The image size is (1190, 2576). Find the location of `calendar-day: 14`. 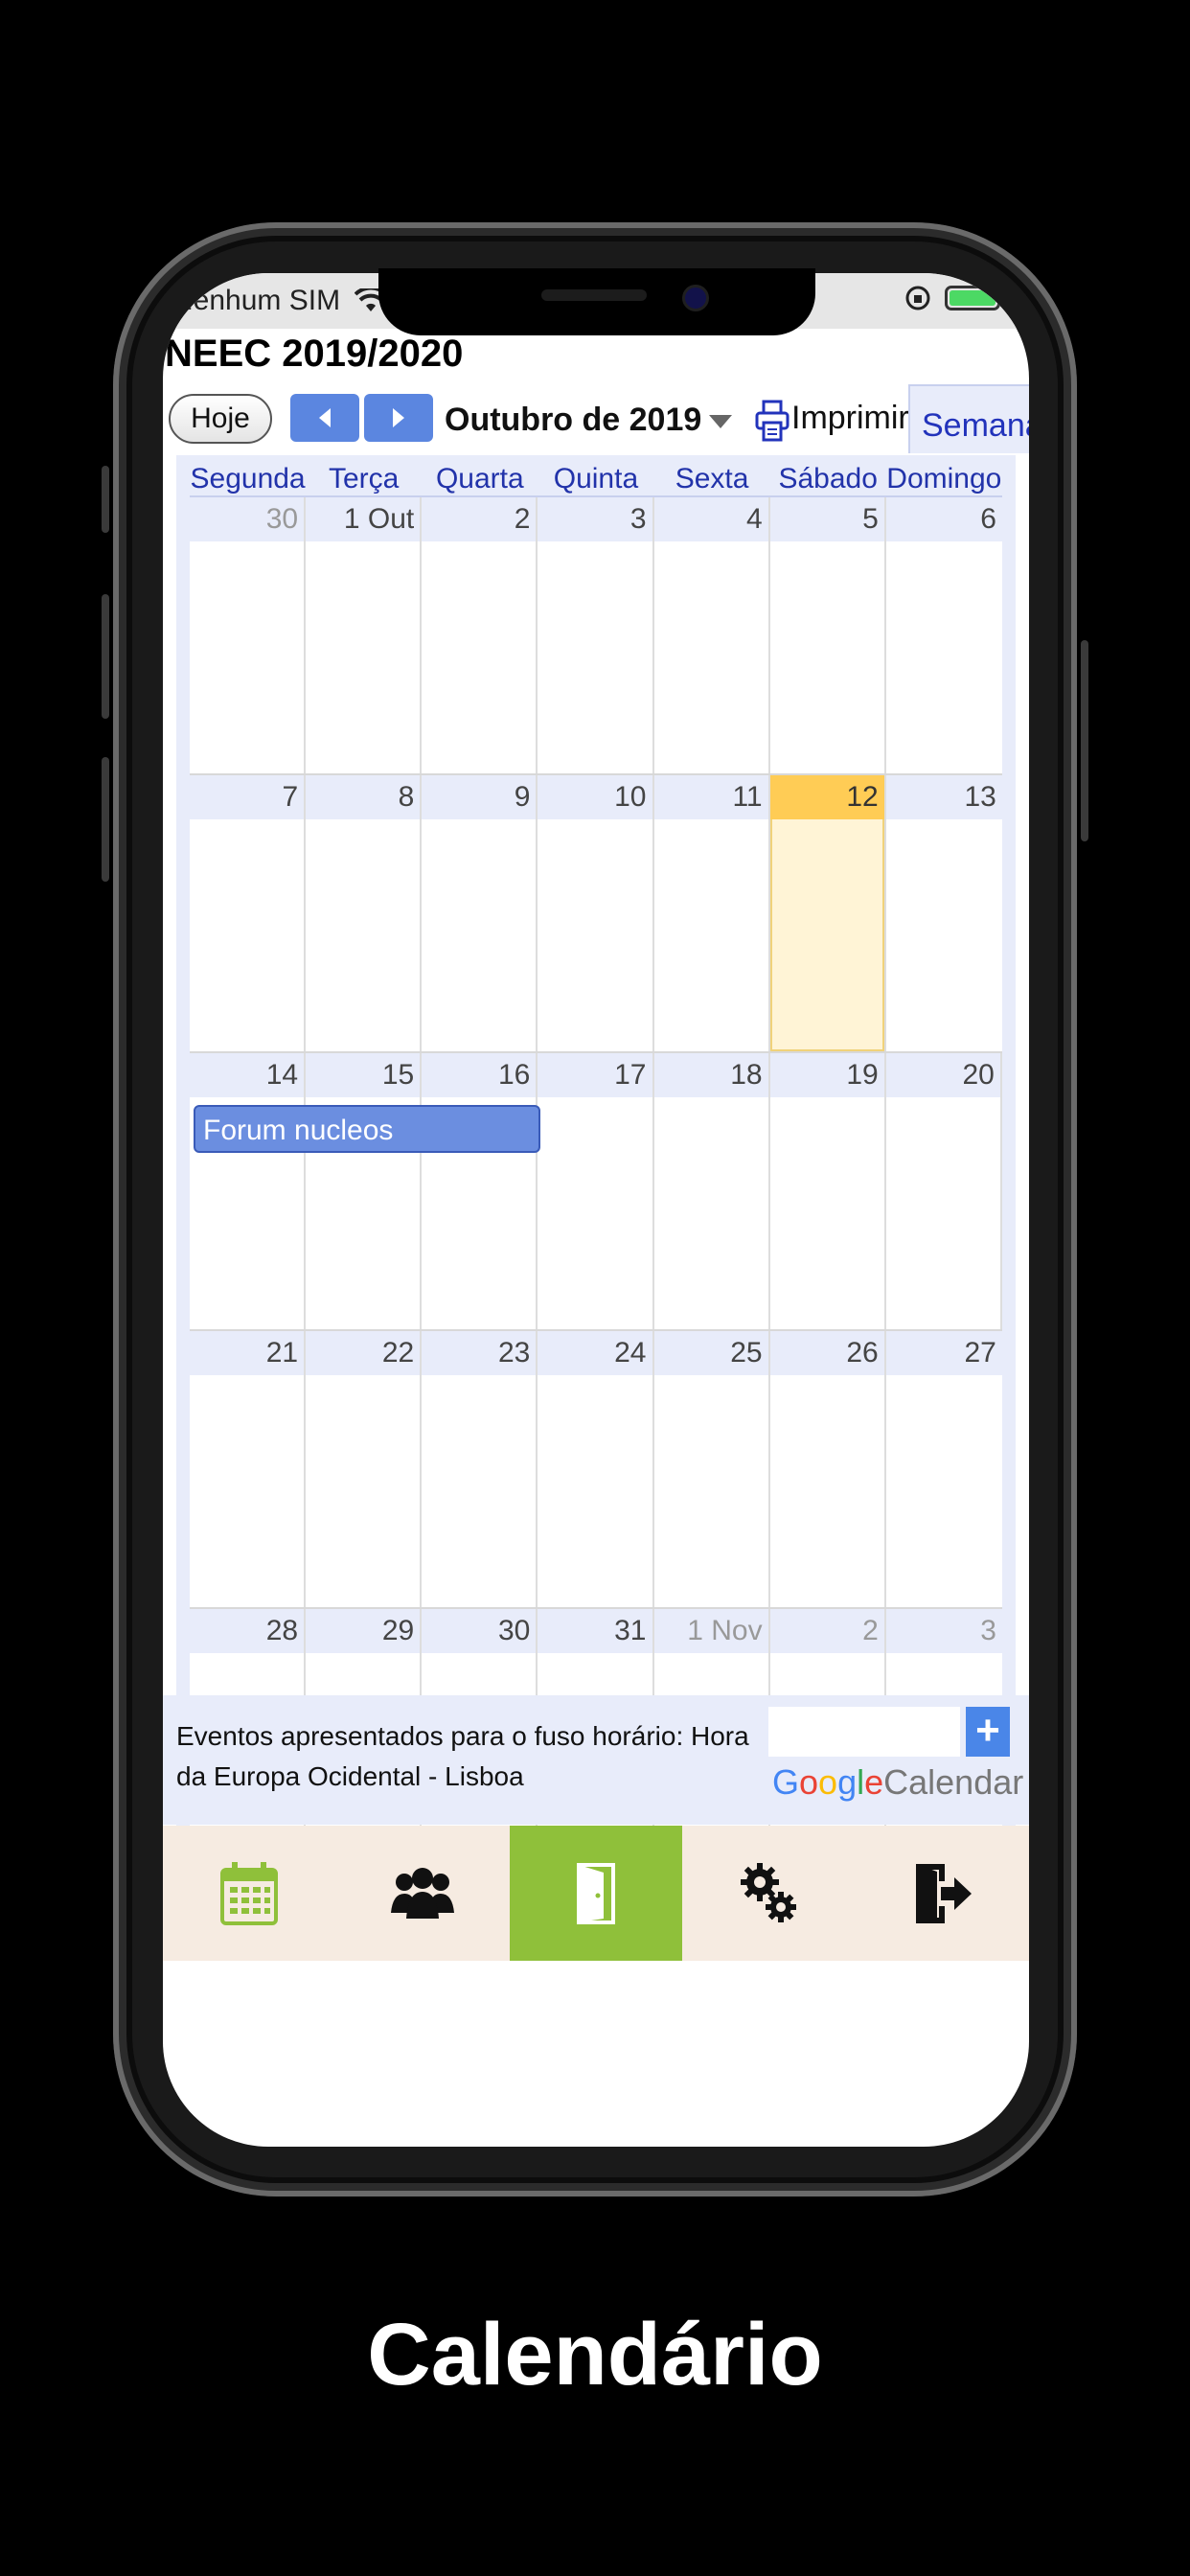

calendar-day: 14 is located at coordinates (249, 1191).